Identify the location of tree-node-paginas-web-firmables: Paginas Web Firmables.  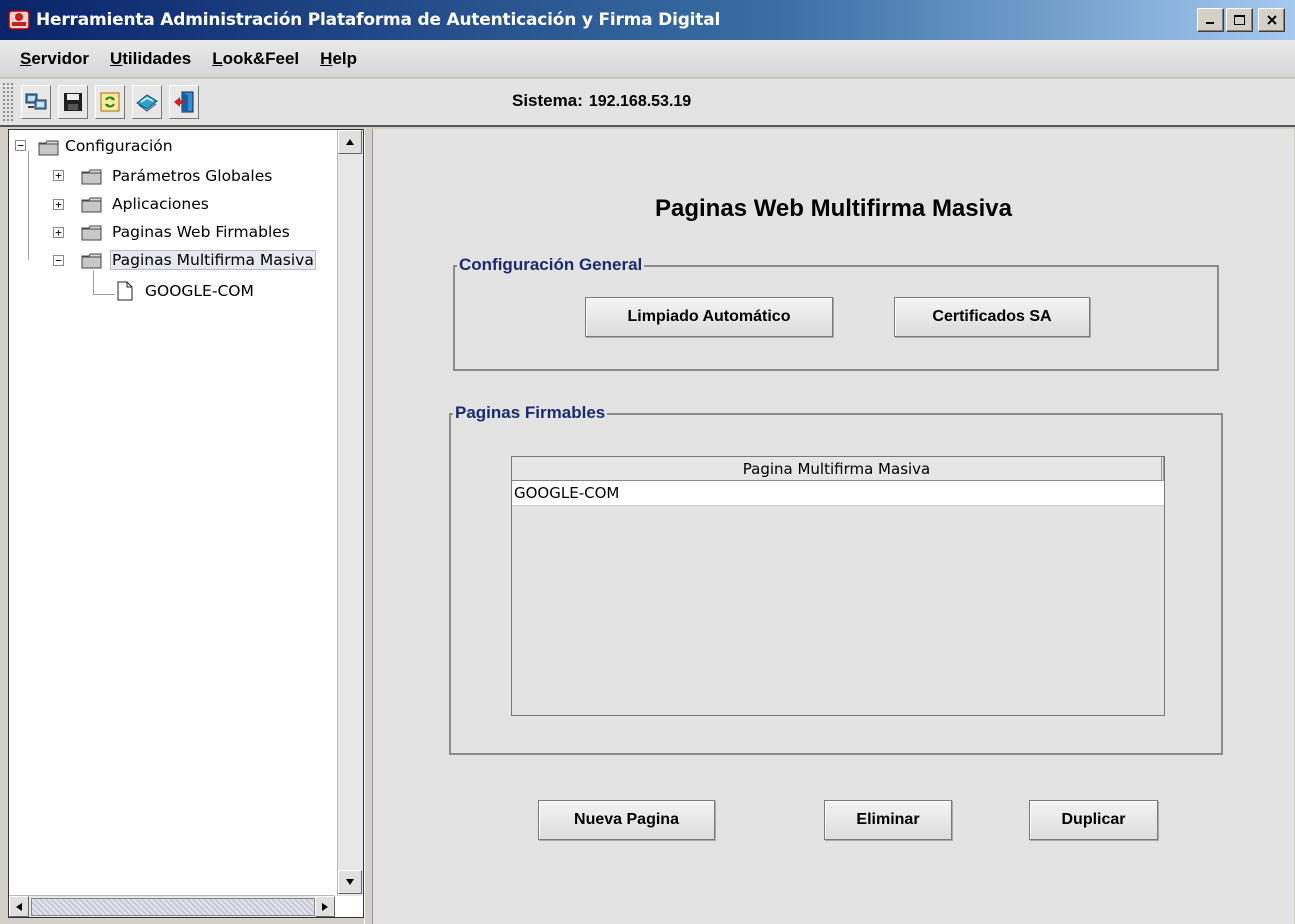
(201, 232).